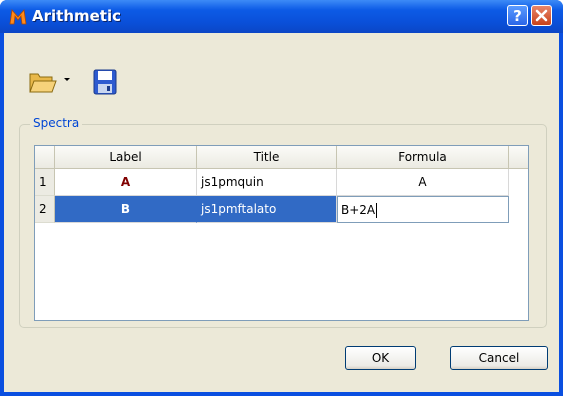  What do you see at coordinates (358, 210) in the screenshot?
I see `formula-edit-text: B+2A` at bounding box center [358, 210].